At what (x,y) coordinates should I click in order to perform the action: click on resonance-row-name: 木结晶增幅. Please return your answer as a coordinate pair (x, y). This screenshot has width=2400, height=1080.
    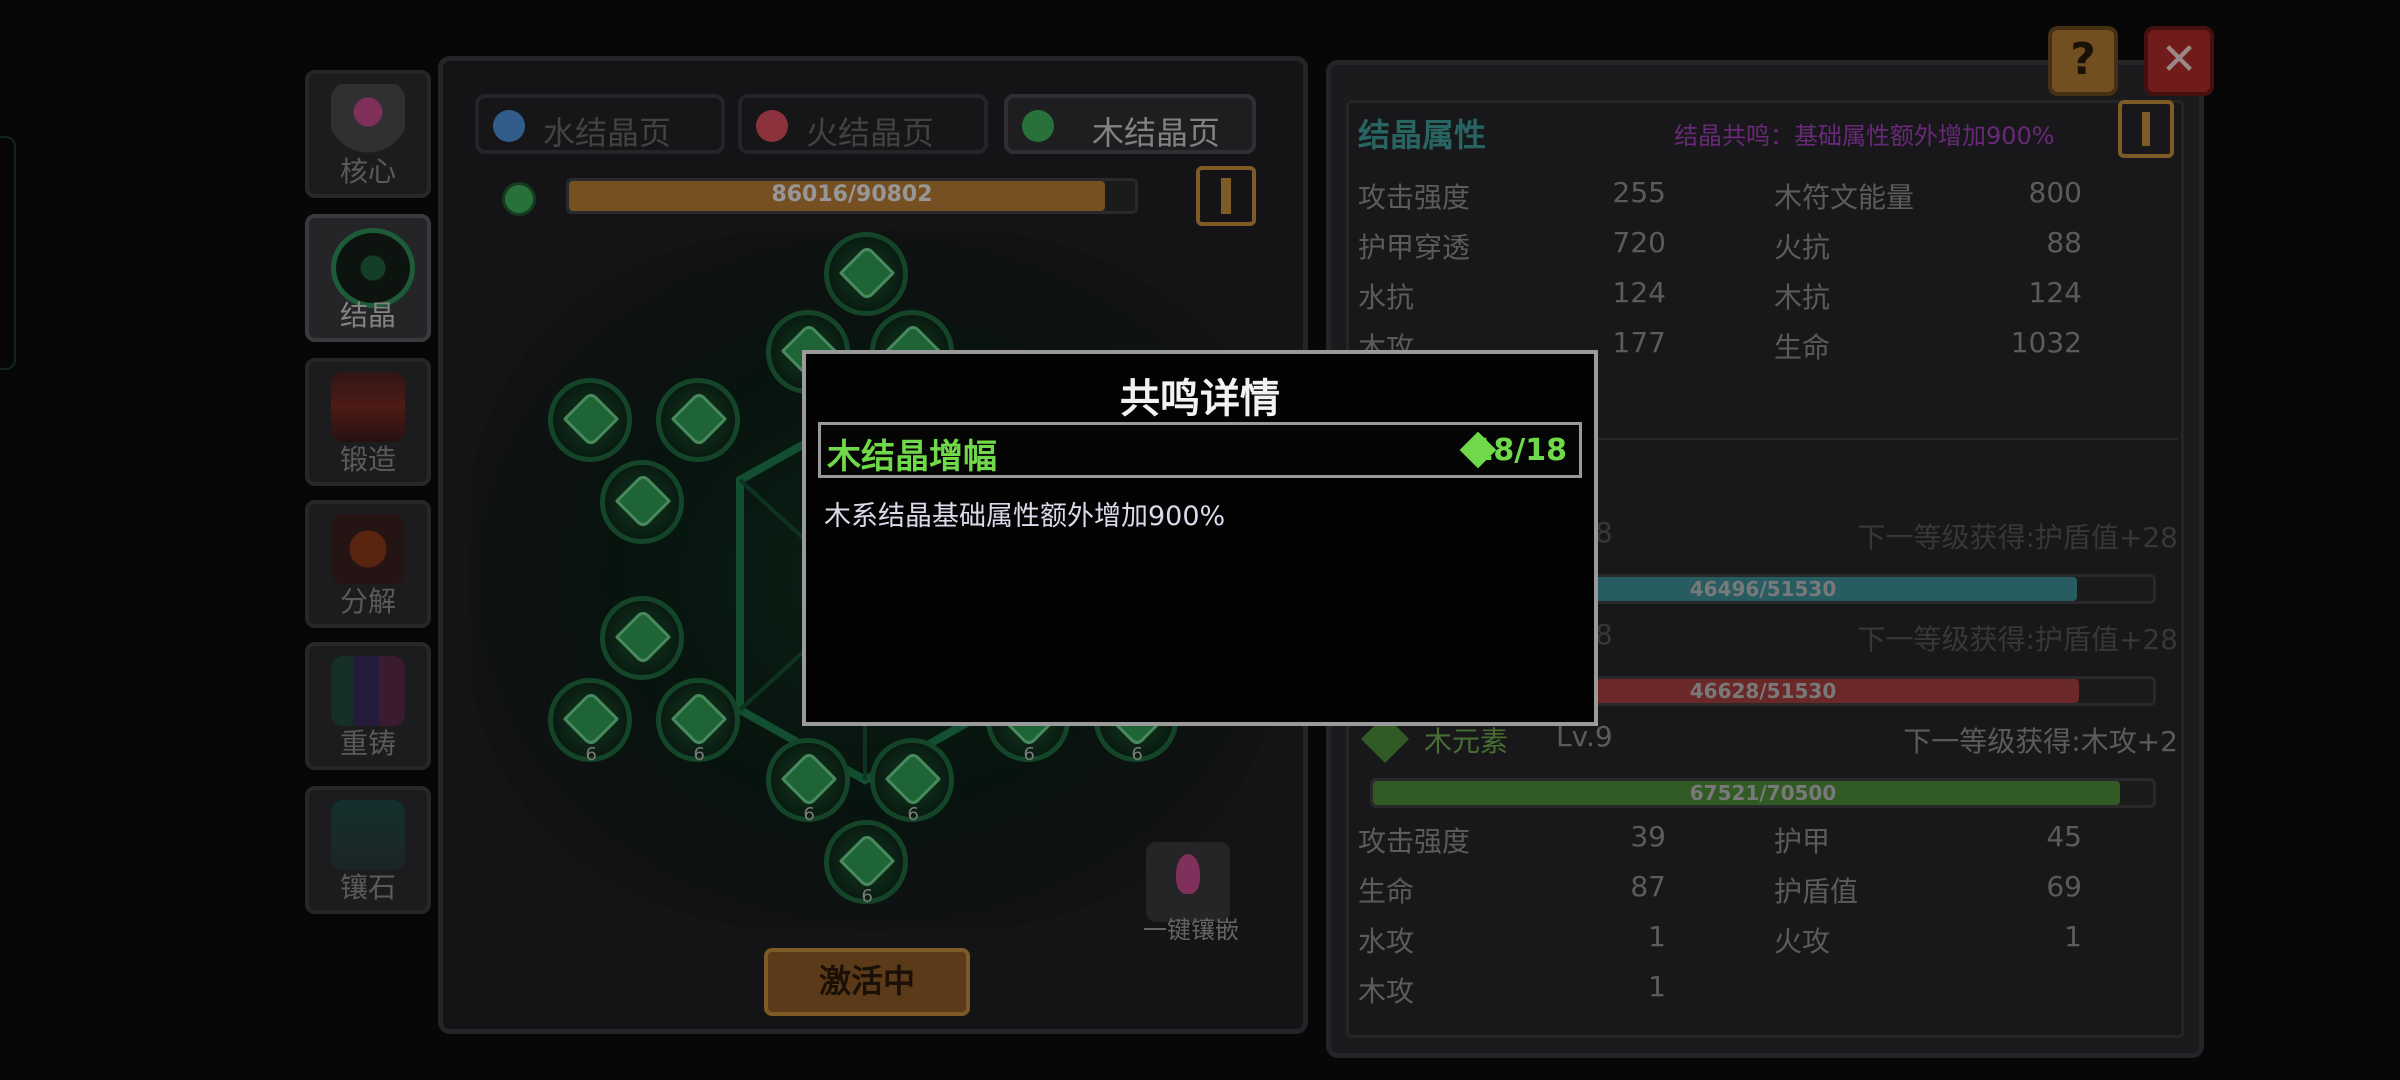
    Looking at the image, I should click on (912, 457).